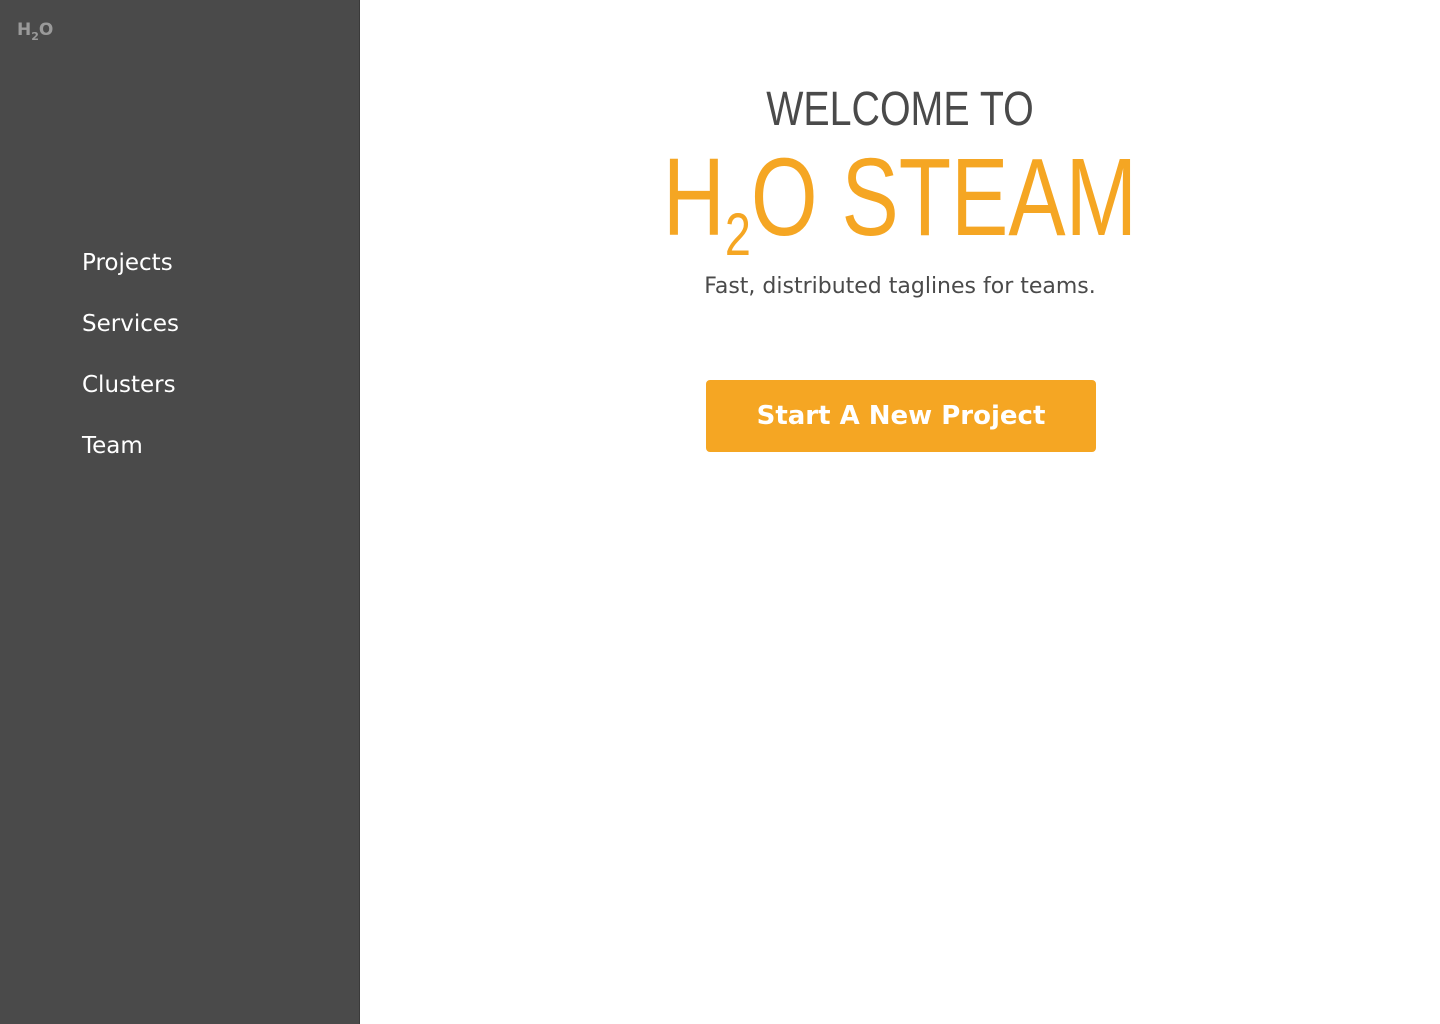 This screenshot has width=1440, height=1024. I want to click on product-title-subscript: 2, so click(737, 234).